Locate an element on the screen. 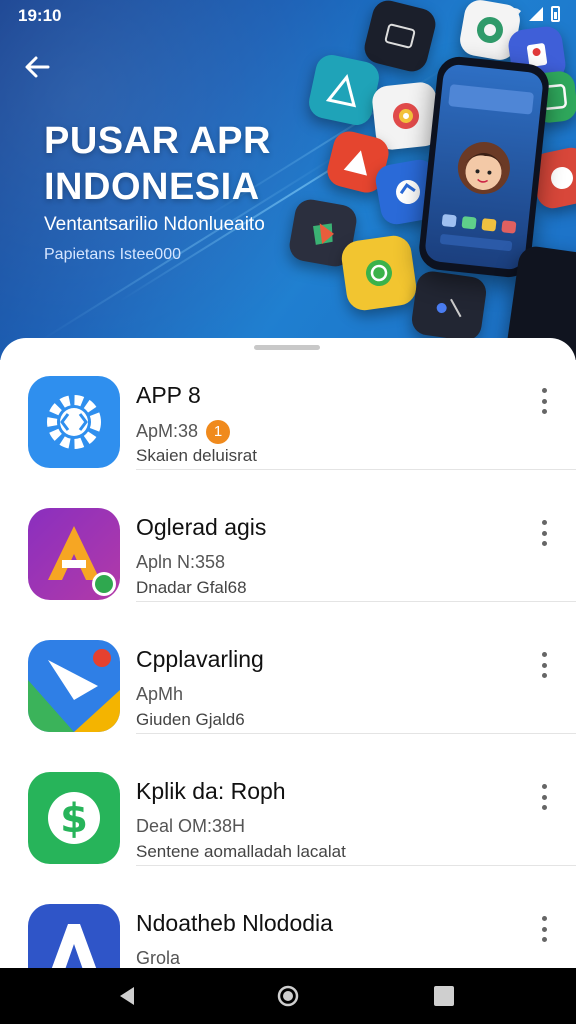  letter-a-icon is located at coordinates (74, 554).